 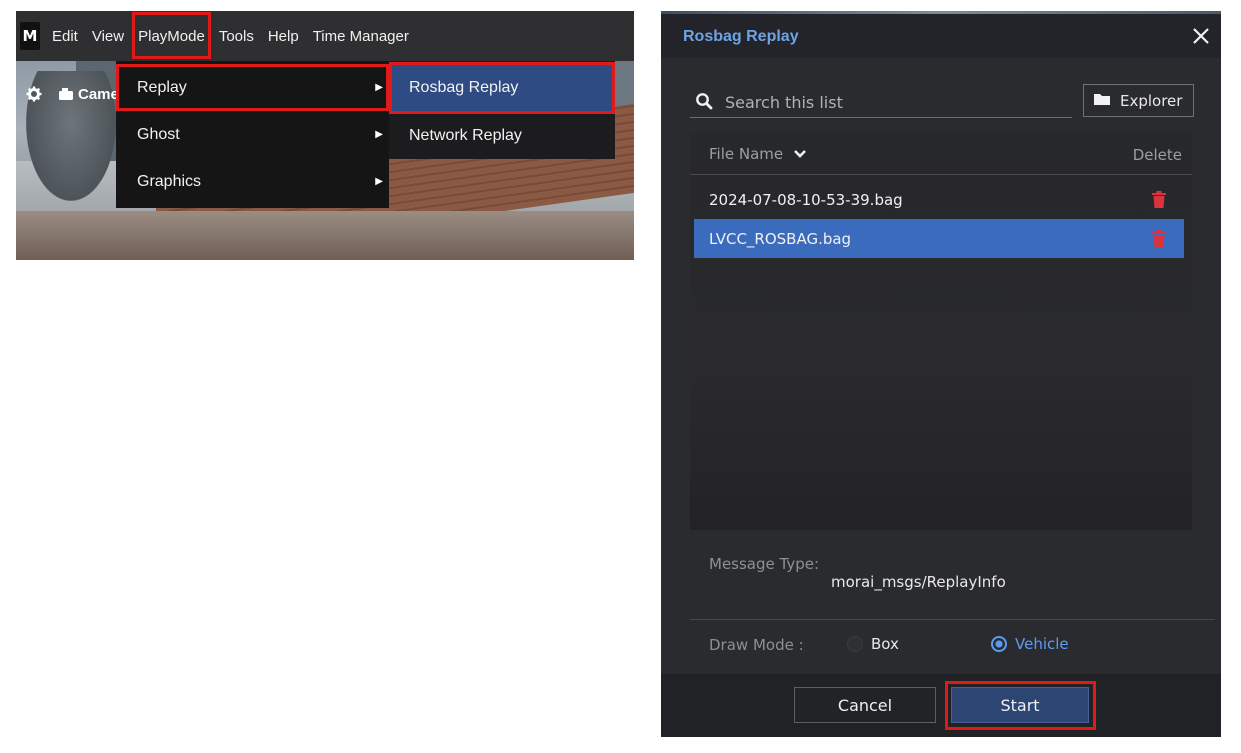 What do you see at coordinates (1151, 100) in the screenshot?
I see `explorer-label: Explorer` at bounding box center [1151, 100].